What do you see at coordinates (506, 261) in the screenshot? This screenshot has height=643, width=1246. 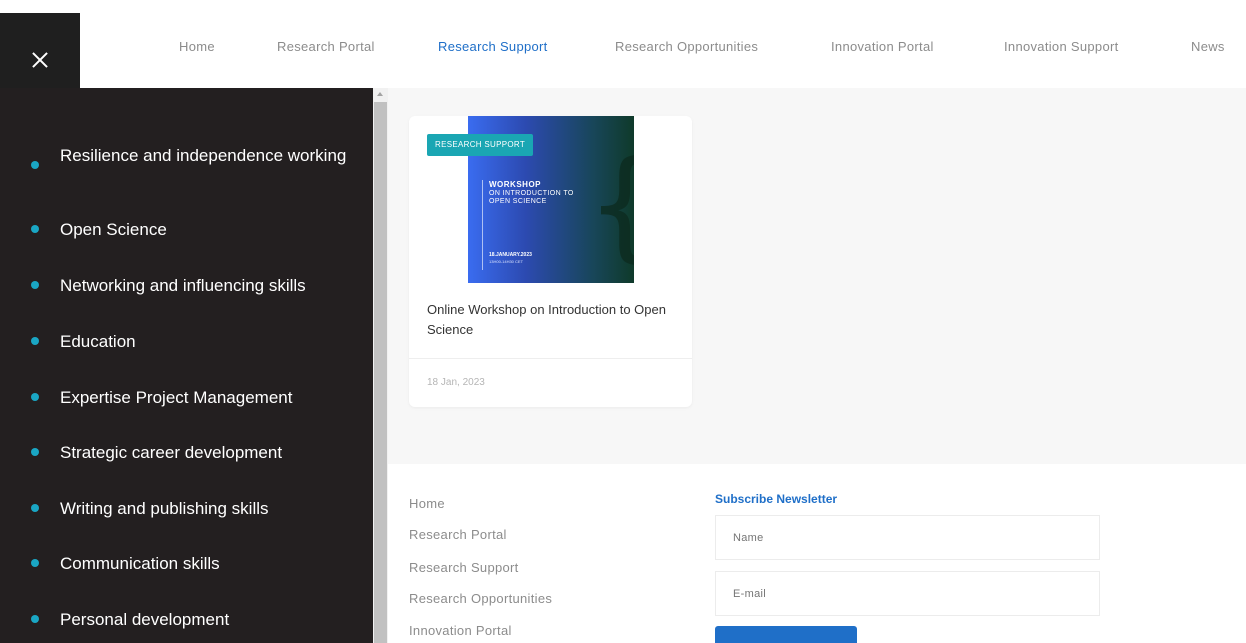 I see `image-time: 13H00-14H30 CET` at bounding box center [506, 261].